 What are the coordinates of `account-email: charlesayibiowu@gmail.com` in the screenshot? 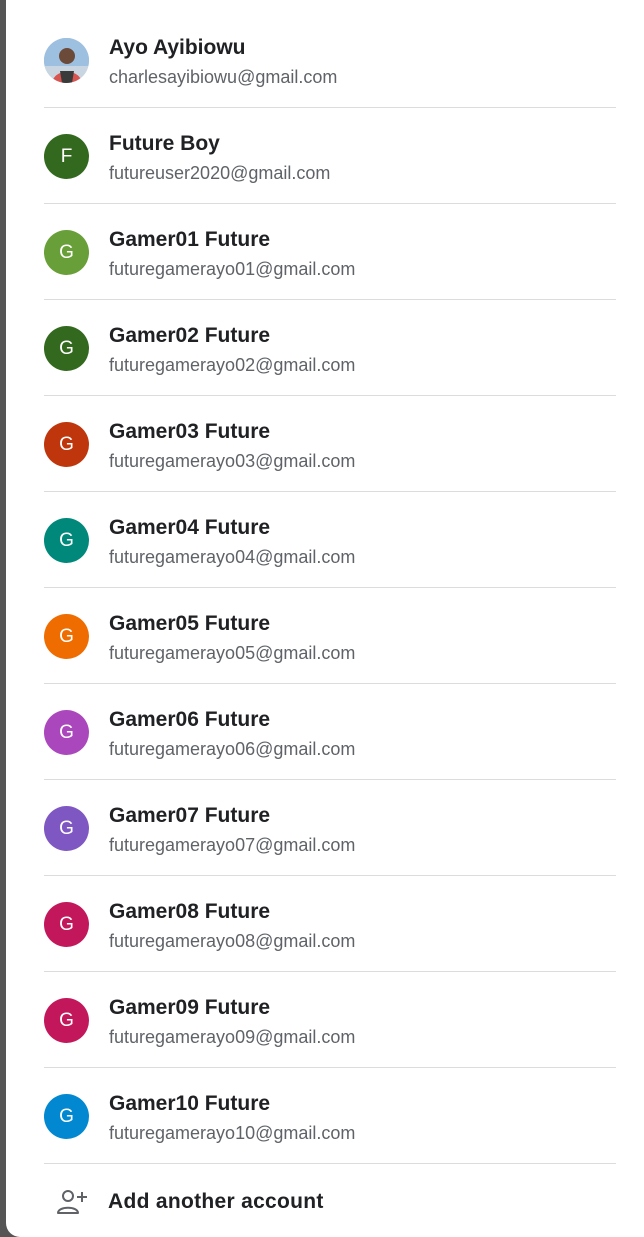 It's located at (223, 77).